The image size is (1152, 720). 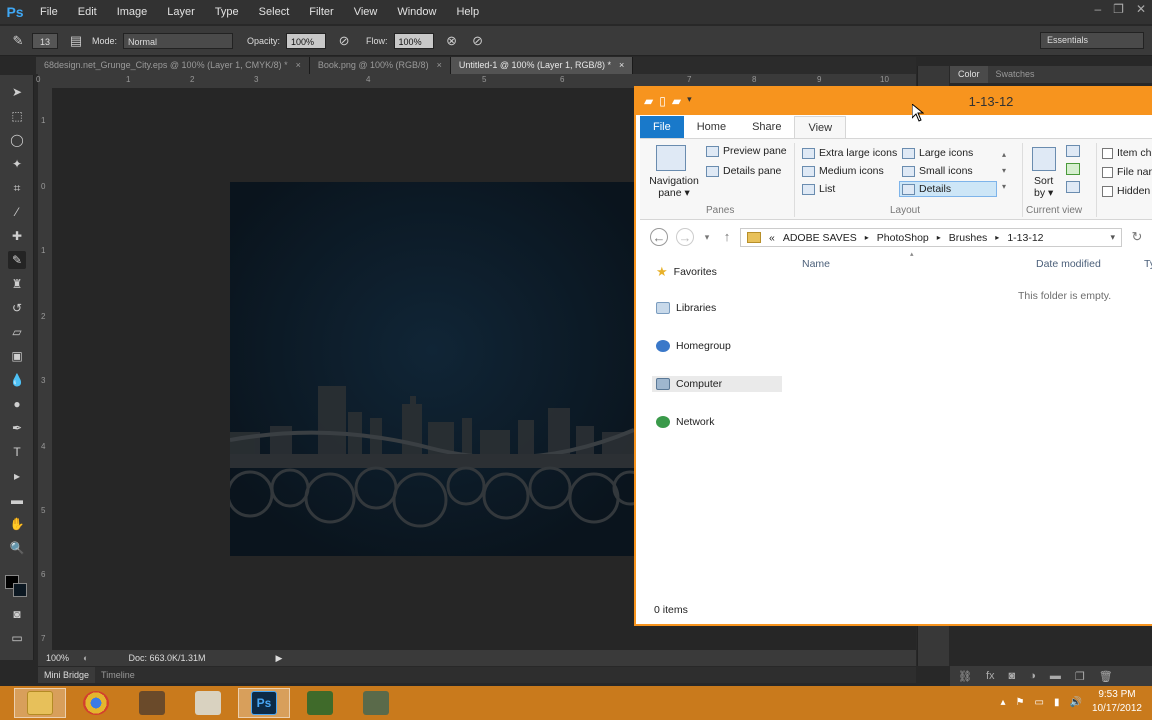 I want to click on path-select-icon: ▸, so click(x=17, y=476).